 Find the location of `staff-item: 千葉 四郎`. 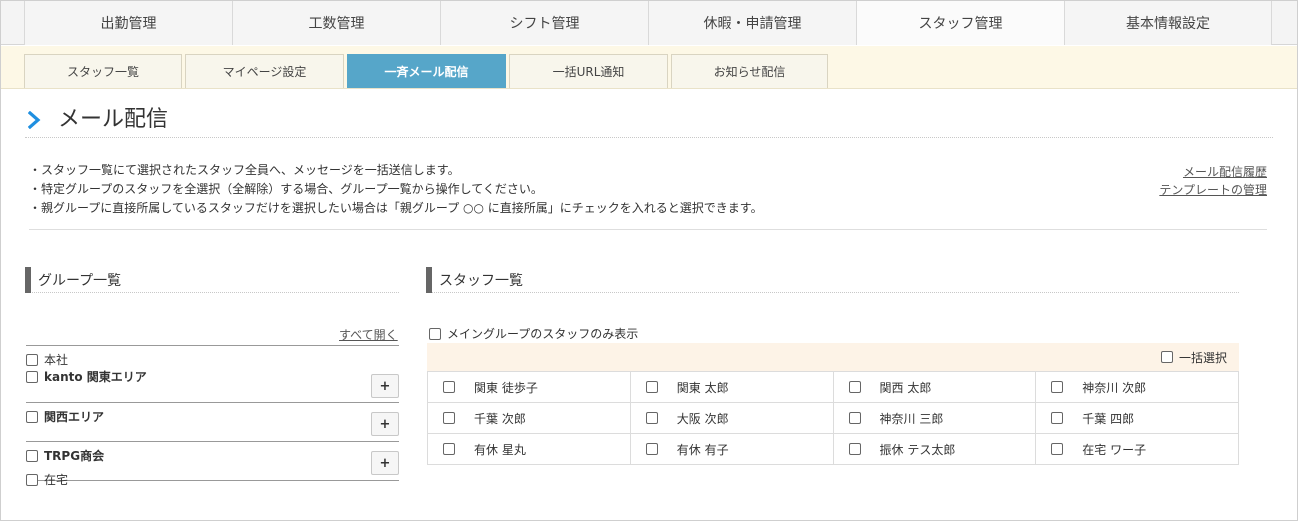

staff-item: 千葉 四郎 is located at coordinates (1144, 418).